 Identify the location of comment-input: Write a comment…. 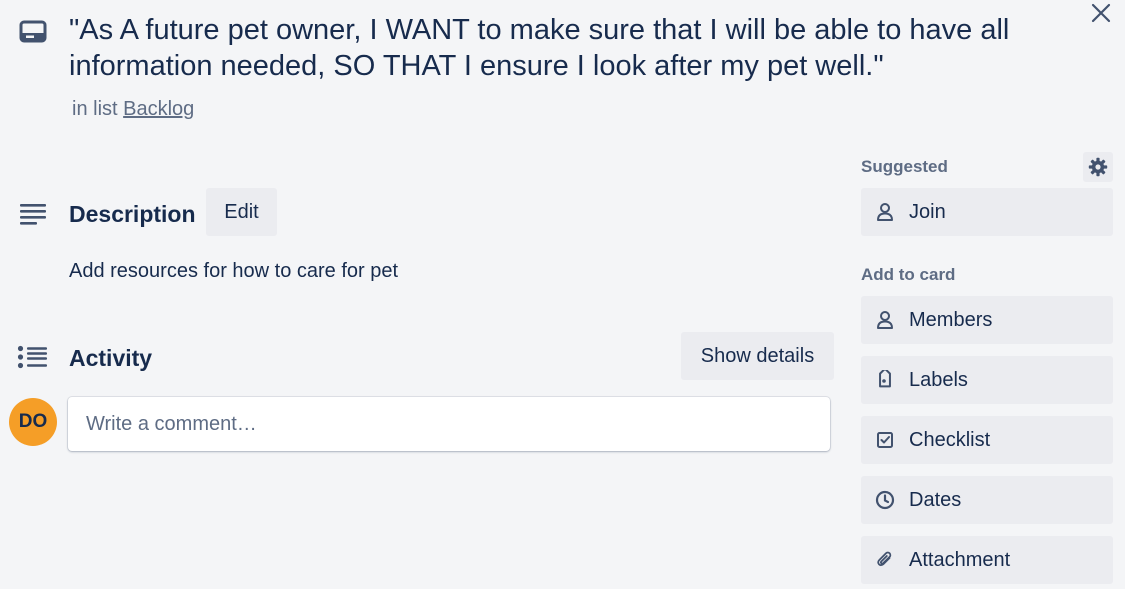
(449, 424).